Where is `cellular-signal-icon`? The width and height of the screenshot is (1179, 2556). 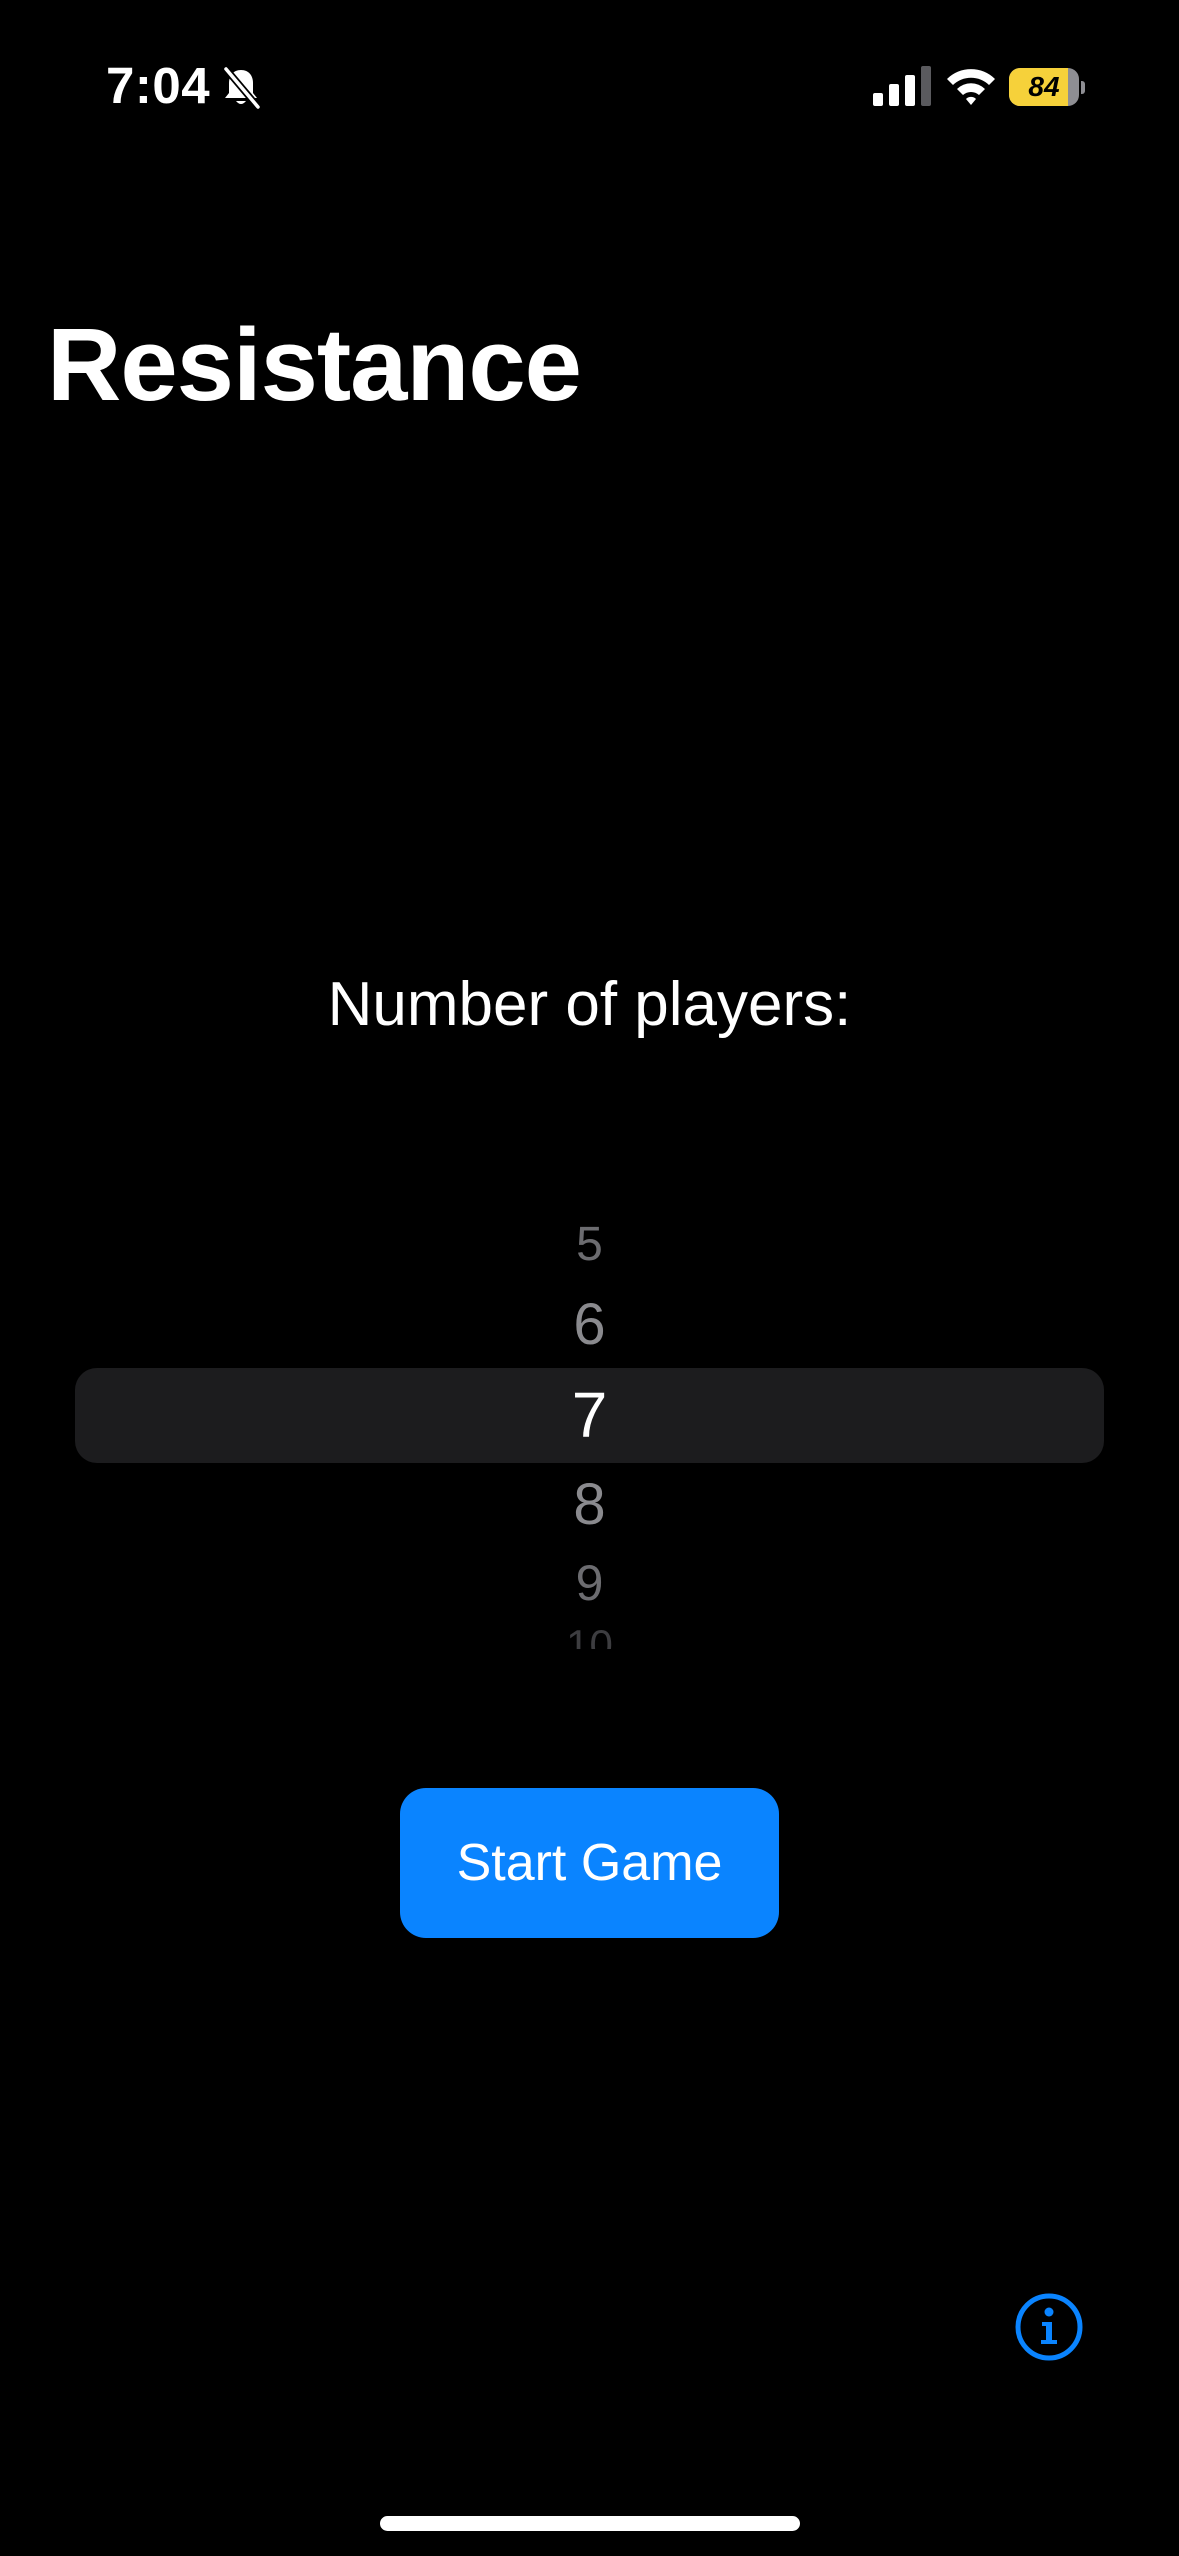 cellular-signal-icon is located at coordinates (902, 86).